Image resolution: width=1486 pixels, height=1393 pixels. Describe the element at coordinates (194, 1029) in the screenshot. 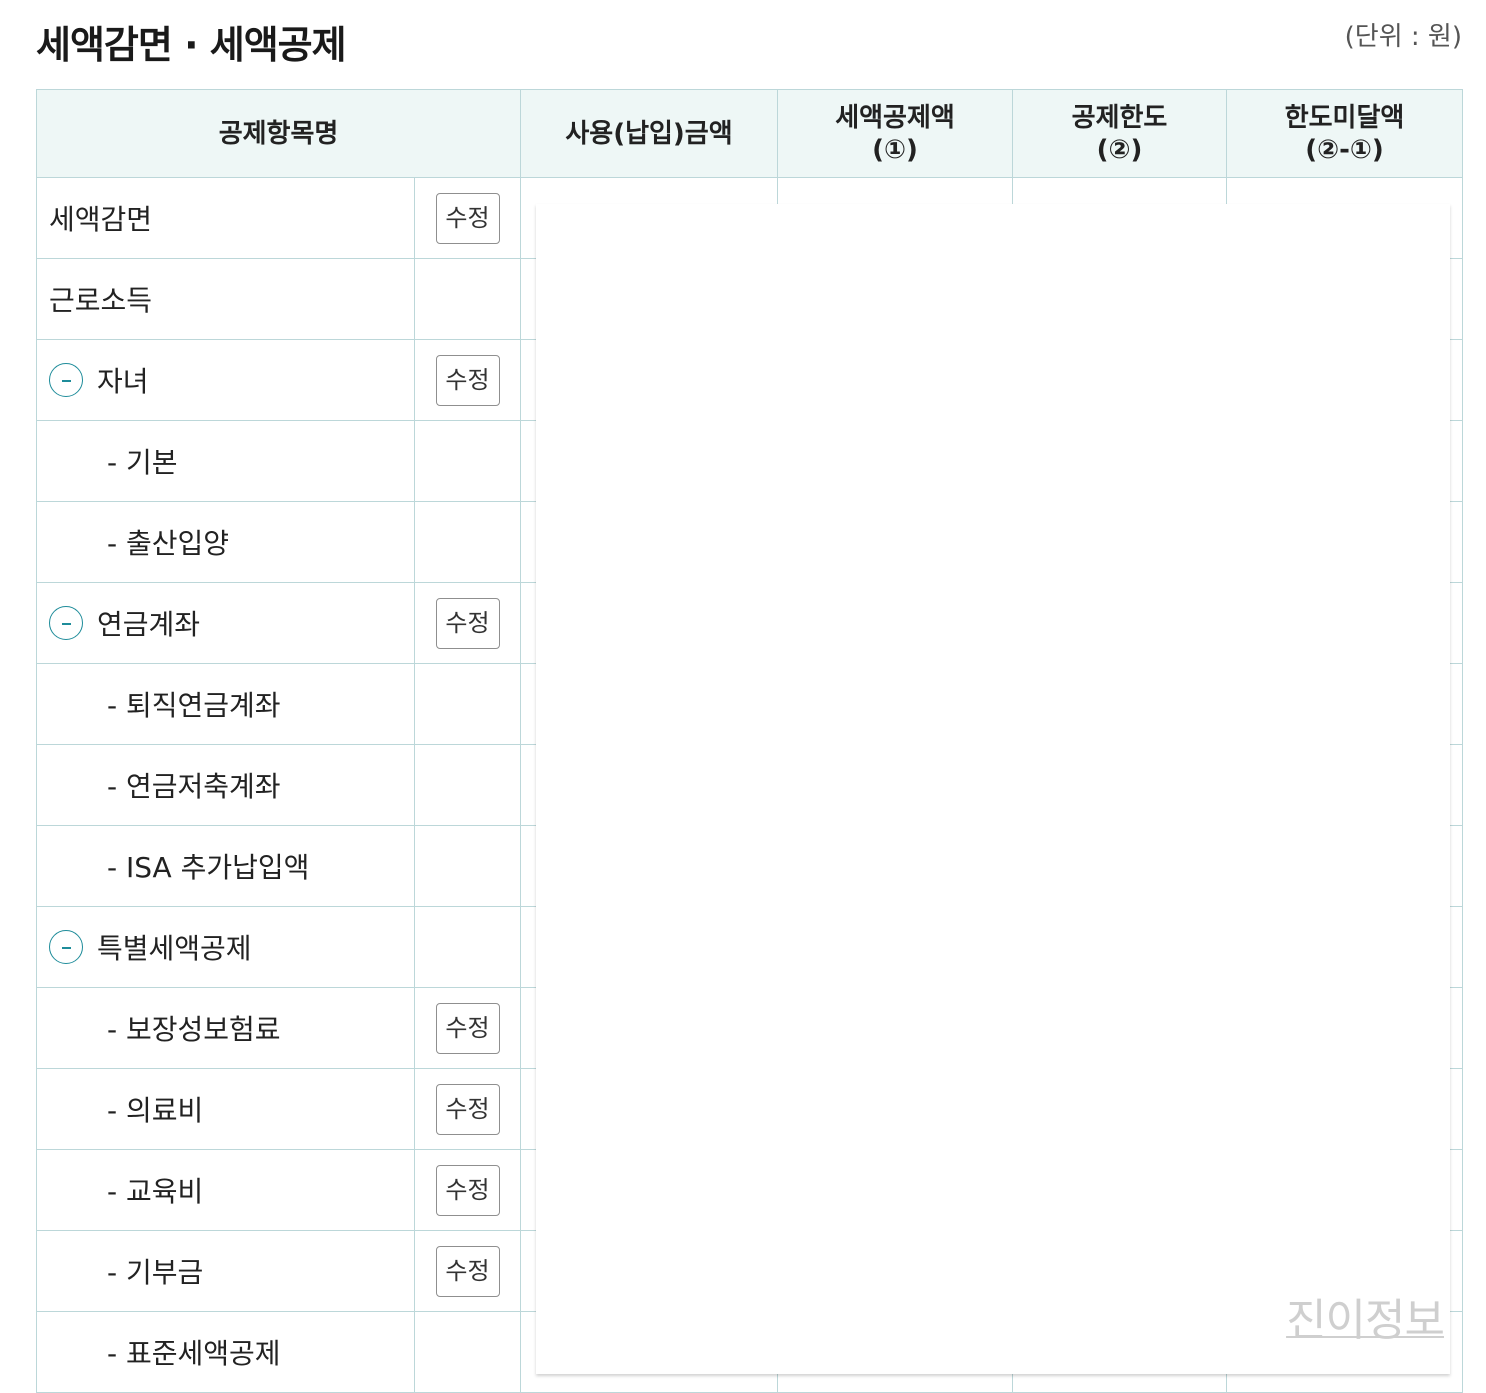

I see `item-label: - 보장성보험료` at that location.